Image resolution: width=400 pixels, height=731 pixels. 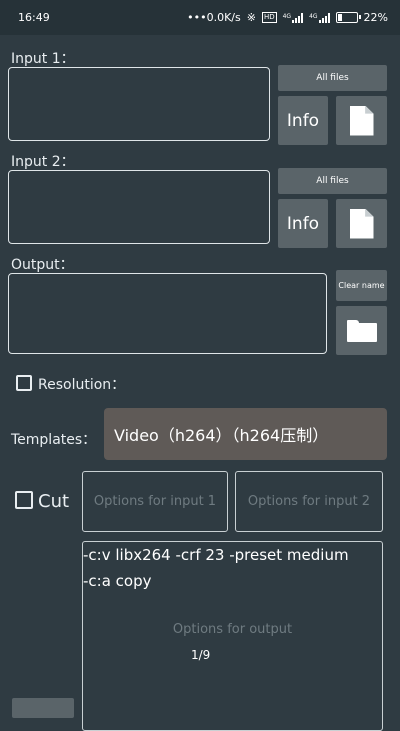 I want to click on output-folder-button, so click(x=361, y=330).